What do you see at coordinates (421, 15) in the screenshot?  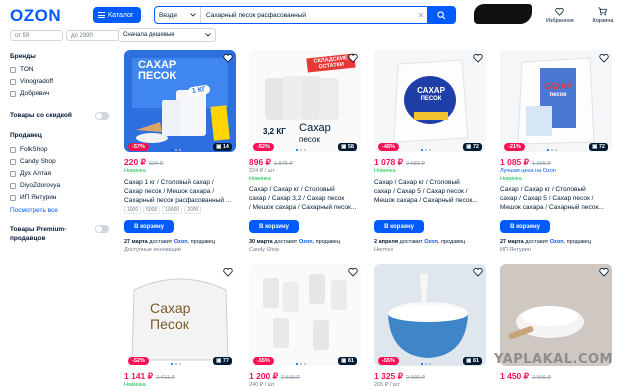 I see `clear-icon: ✕` at bounding box center [421, 15].